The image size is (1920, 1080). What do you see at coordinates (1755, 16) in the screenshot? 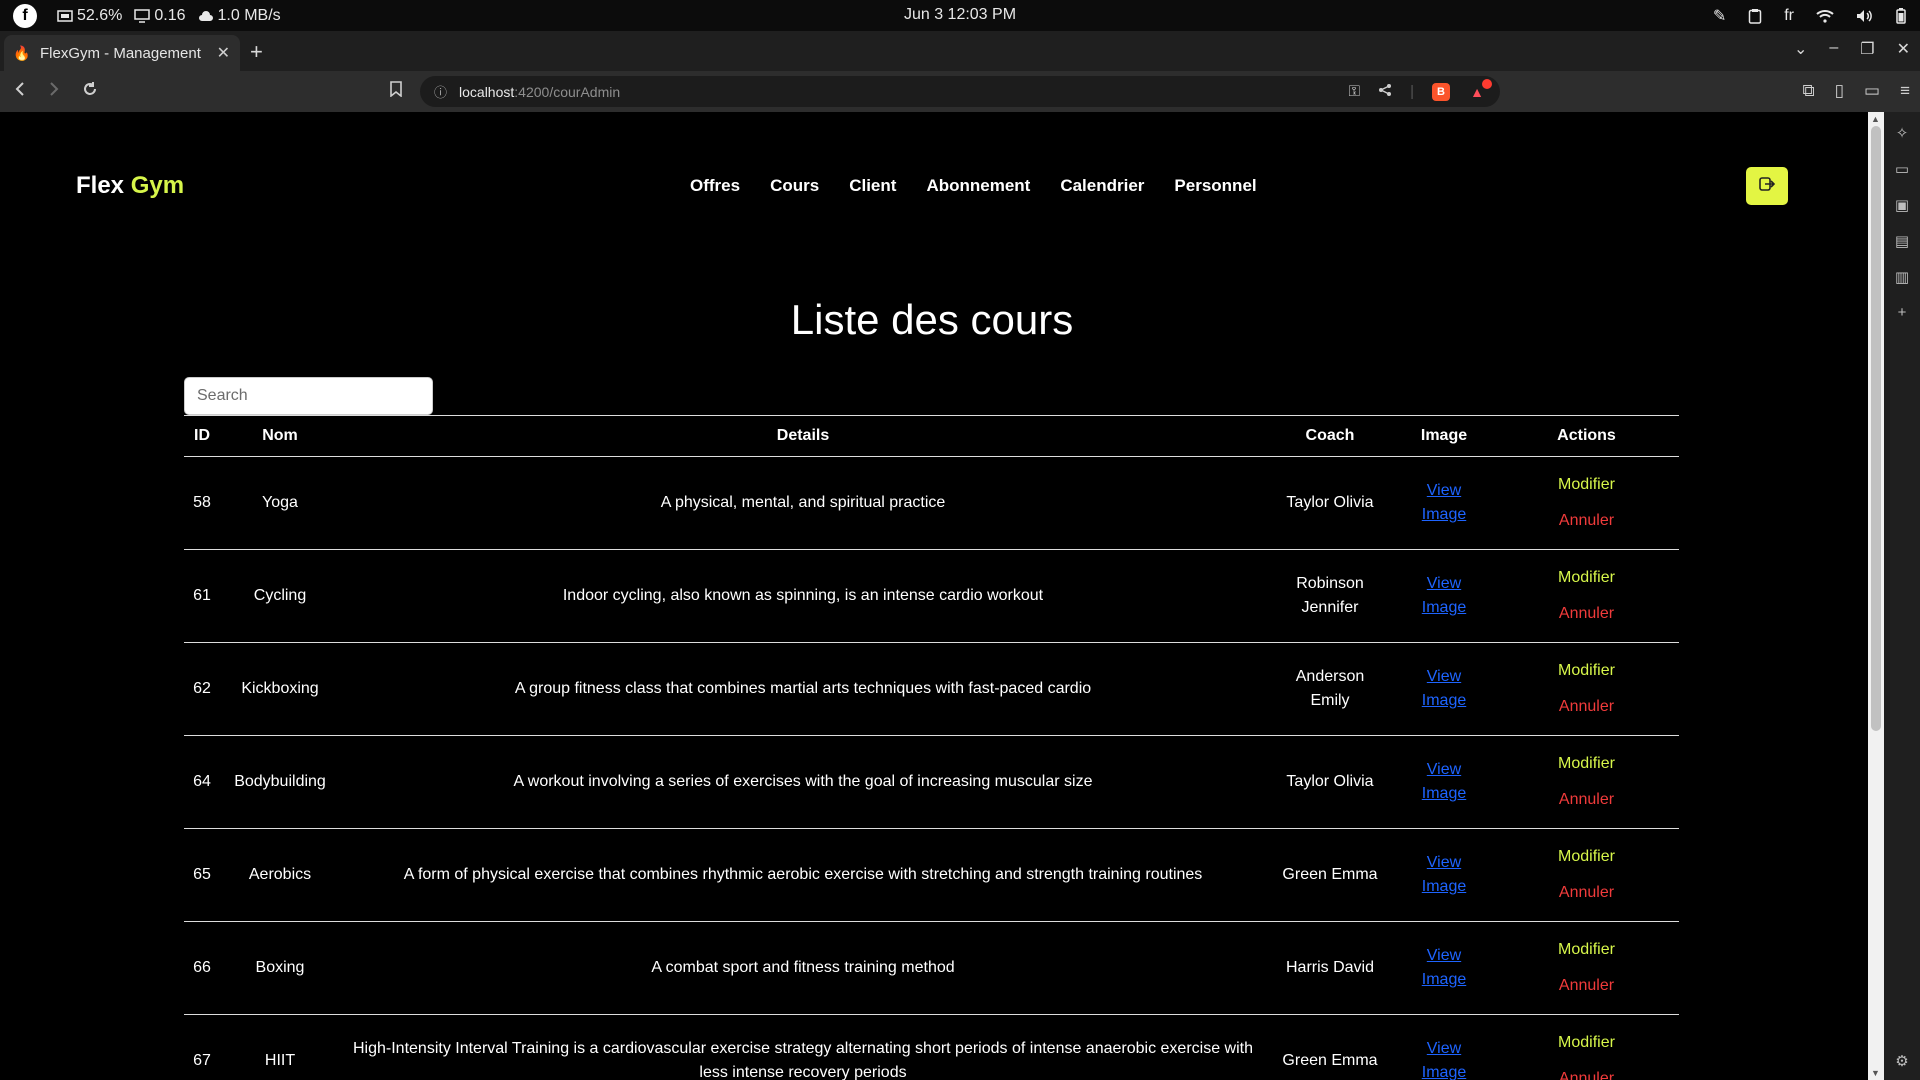
I see `clipboard-icon` at bounding box center [1755, 16].